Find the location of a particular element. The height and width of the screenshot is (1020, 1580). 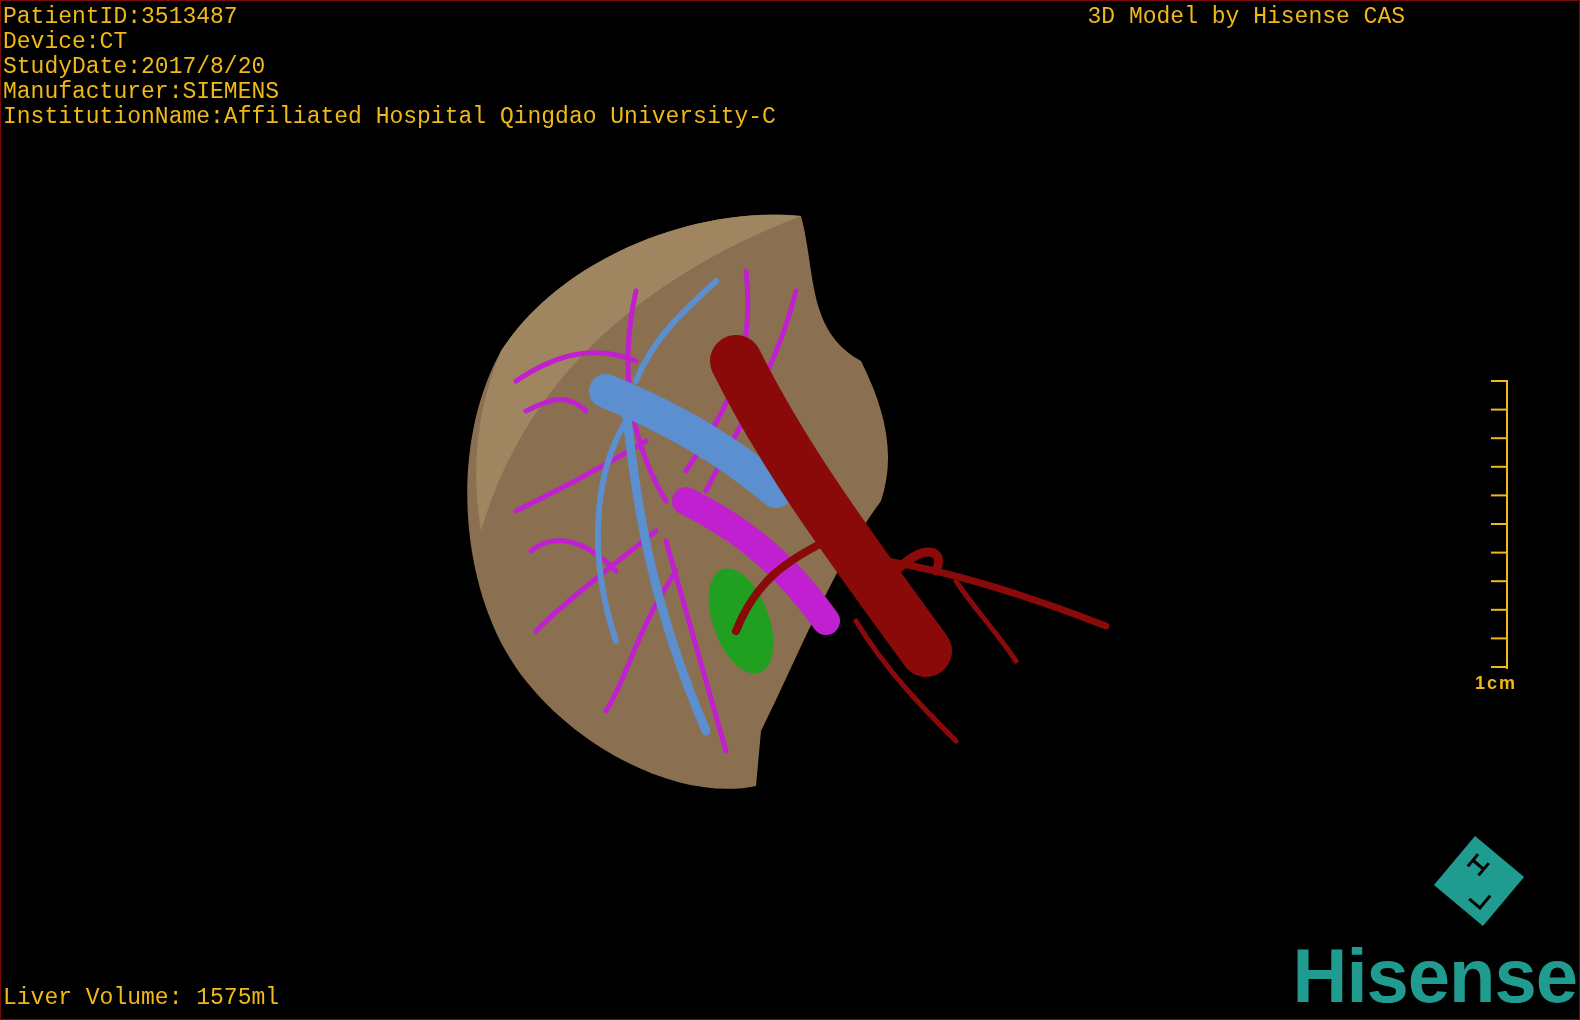

scale-label: 1cm is located at coordinates (1495, 683).